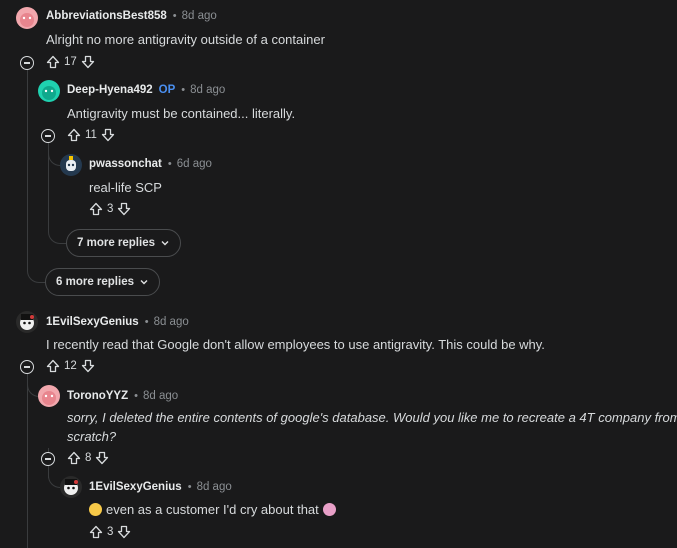 This screenshot has width=677, height=548. I want to click on vote-bar: 11, so click(91, 135).